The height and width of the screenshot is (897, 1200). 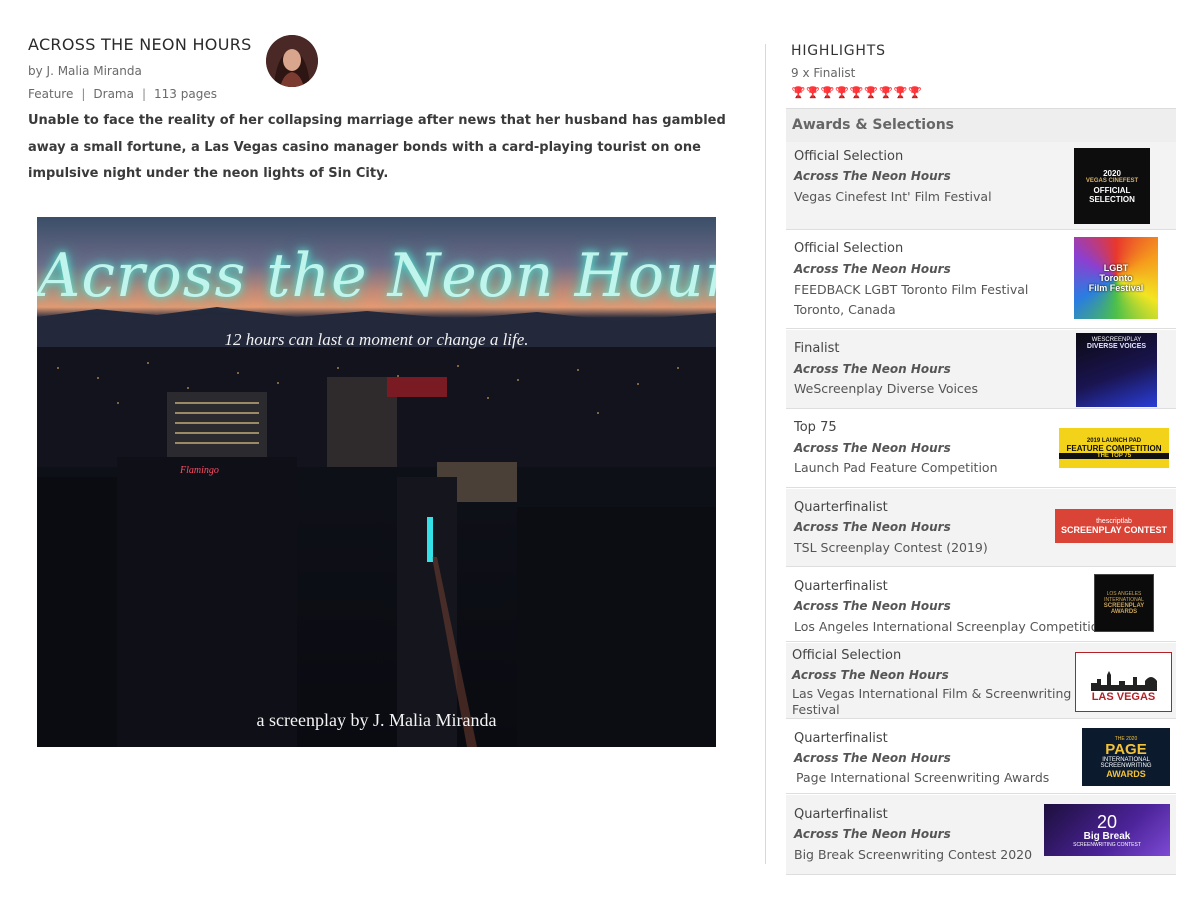 What do you see at coordinates (923, 777) in the screenshot?
I see `award-festival: Page International Screenwriting Awards` at bounding box center [923, 777].